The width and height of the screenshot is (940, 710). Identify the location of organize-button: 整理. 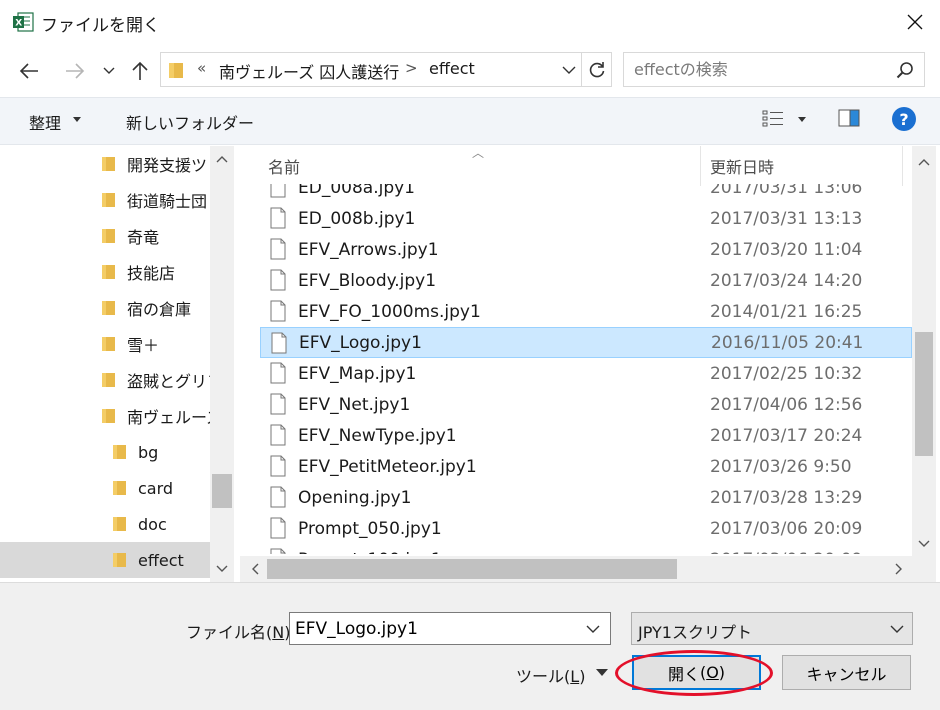
(45, 122).